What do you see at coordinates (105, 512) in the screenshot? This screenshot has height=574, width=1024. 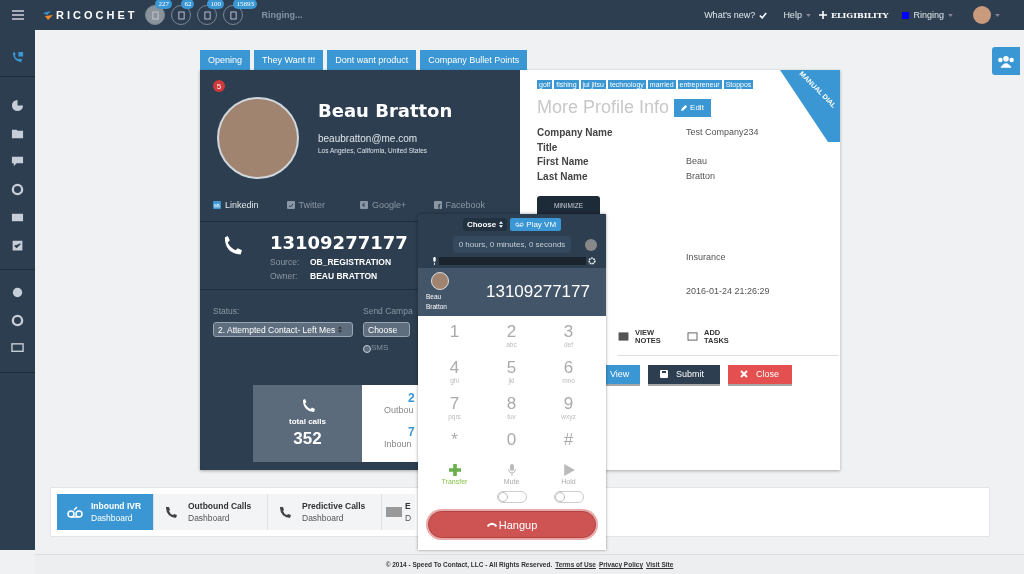 I see `dashboard-tab: Inbound IVR Dashboard` at bounding box center [105, 512].